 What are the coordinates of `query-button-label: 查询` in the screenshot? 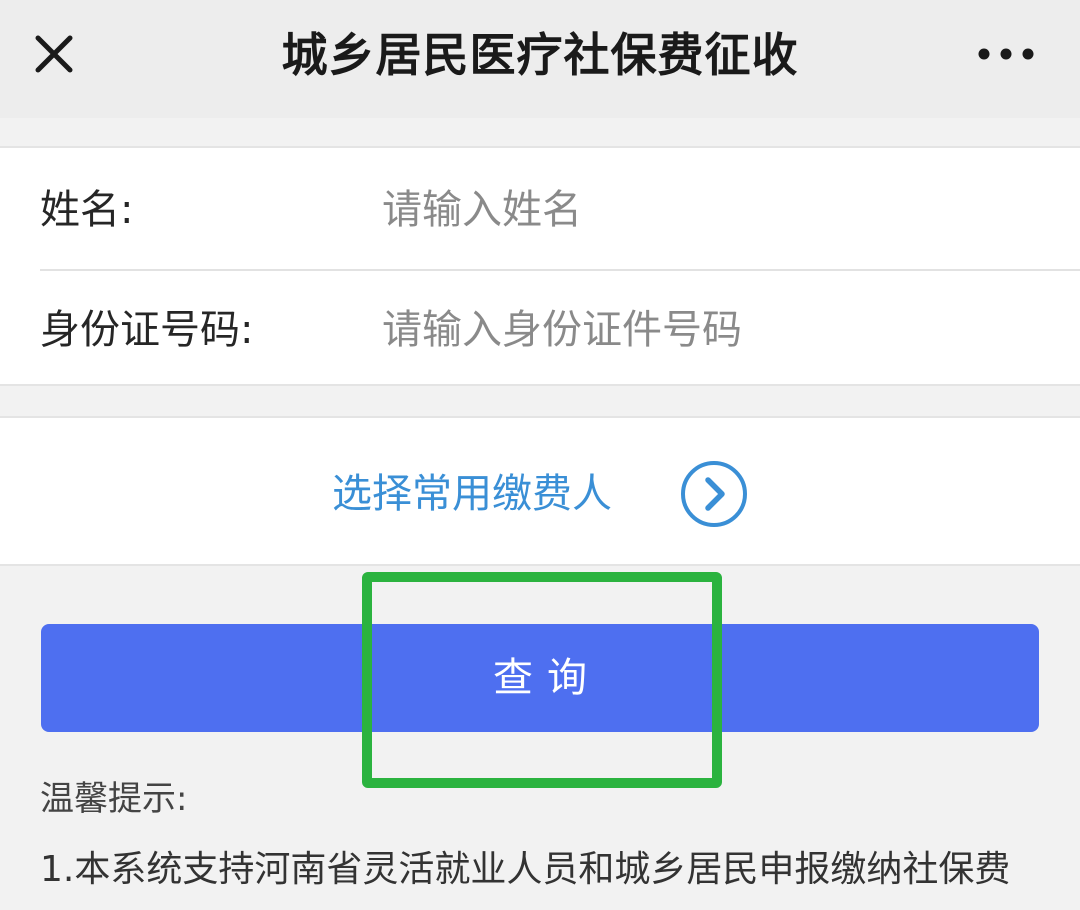 It's located at (547, 678).